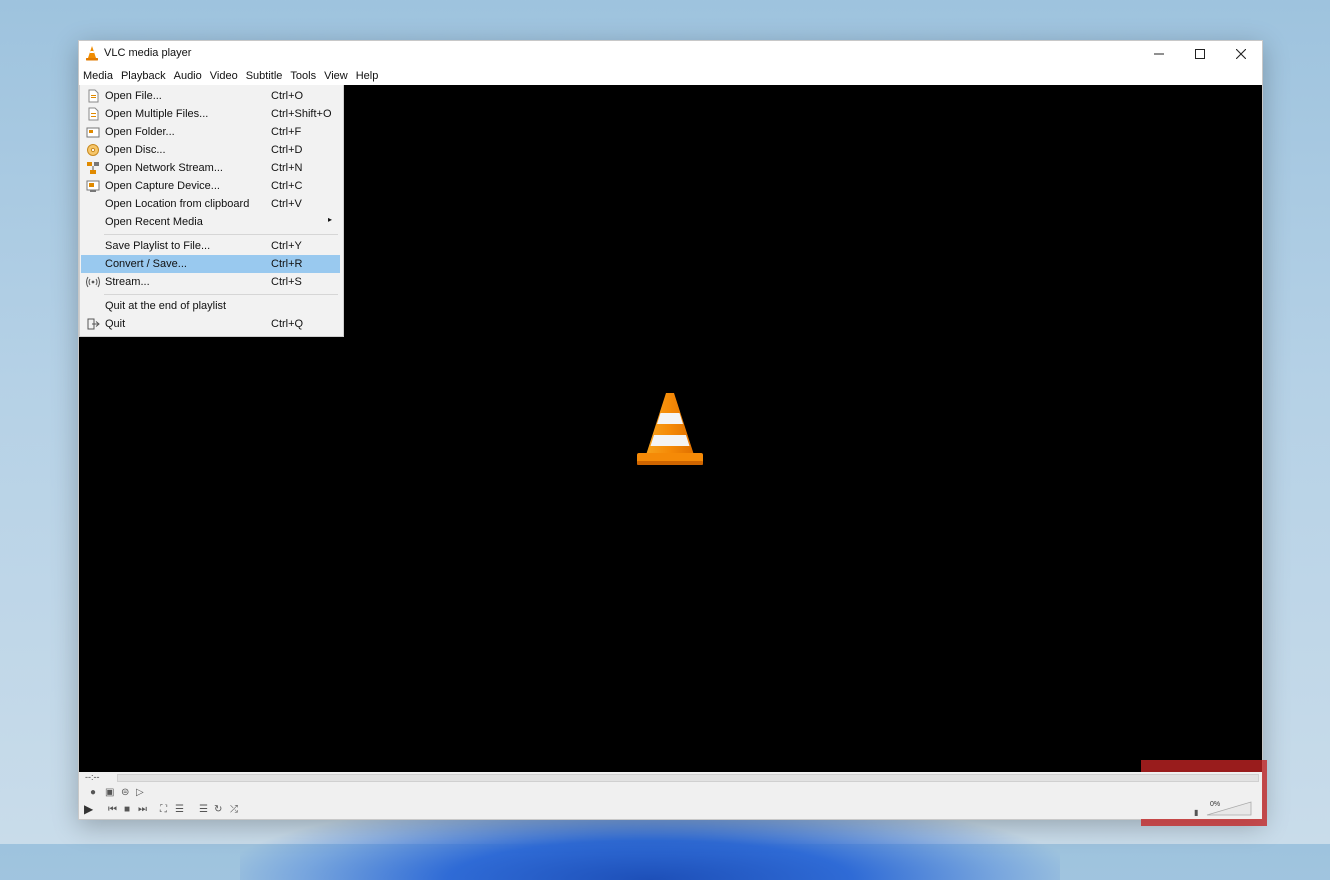 This screenshot has height=880, width=1330. I want to click on folder-icon, so click(93, 132).